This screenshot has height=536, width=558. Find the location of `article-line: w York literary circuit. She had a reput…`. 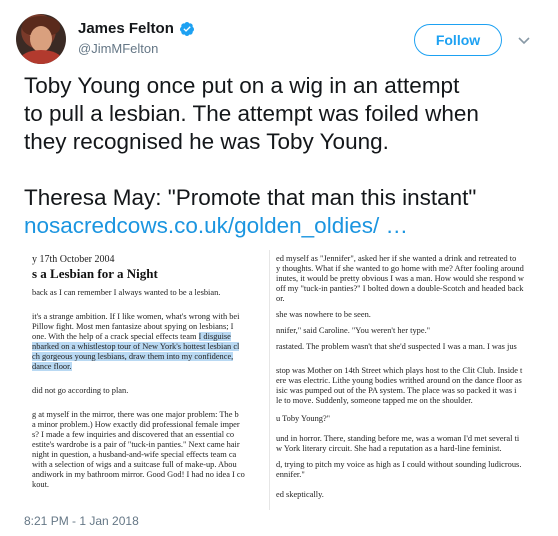

article-line: w York literary circuit. She had a reput… is located at coordinates (389, 448).